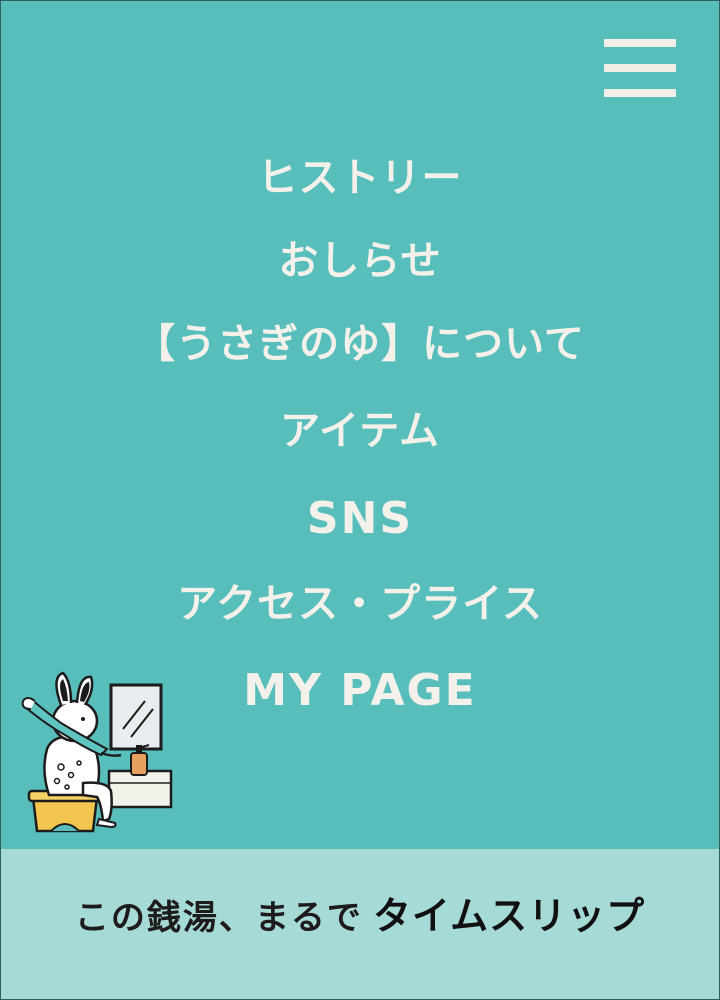 This screenshot has height=1000, width=720. Describe the element at coordinates (360, 344) in the screenshot. I see `nav-item-about: 【うさぎのゆ】について` at that location.